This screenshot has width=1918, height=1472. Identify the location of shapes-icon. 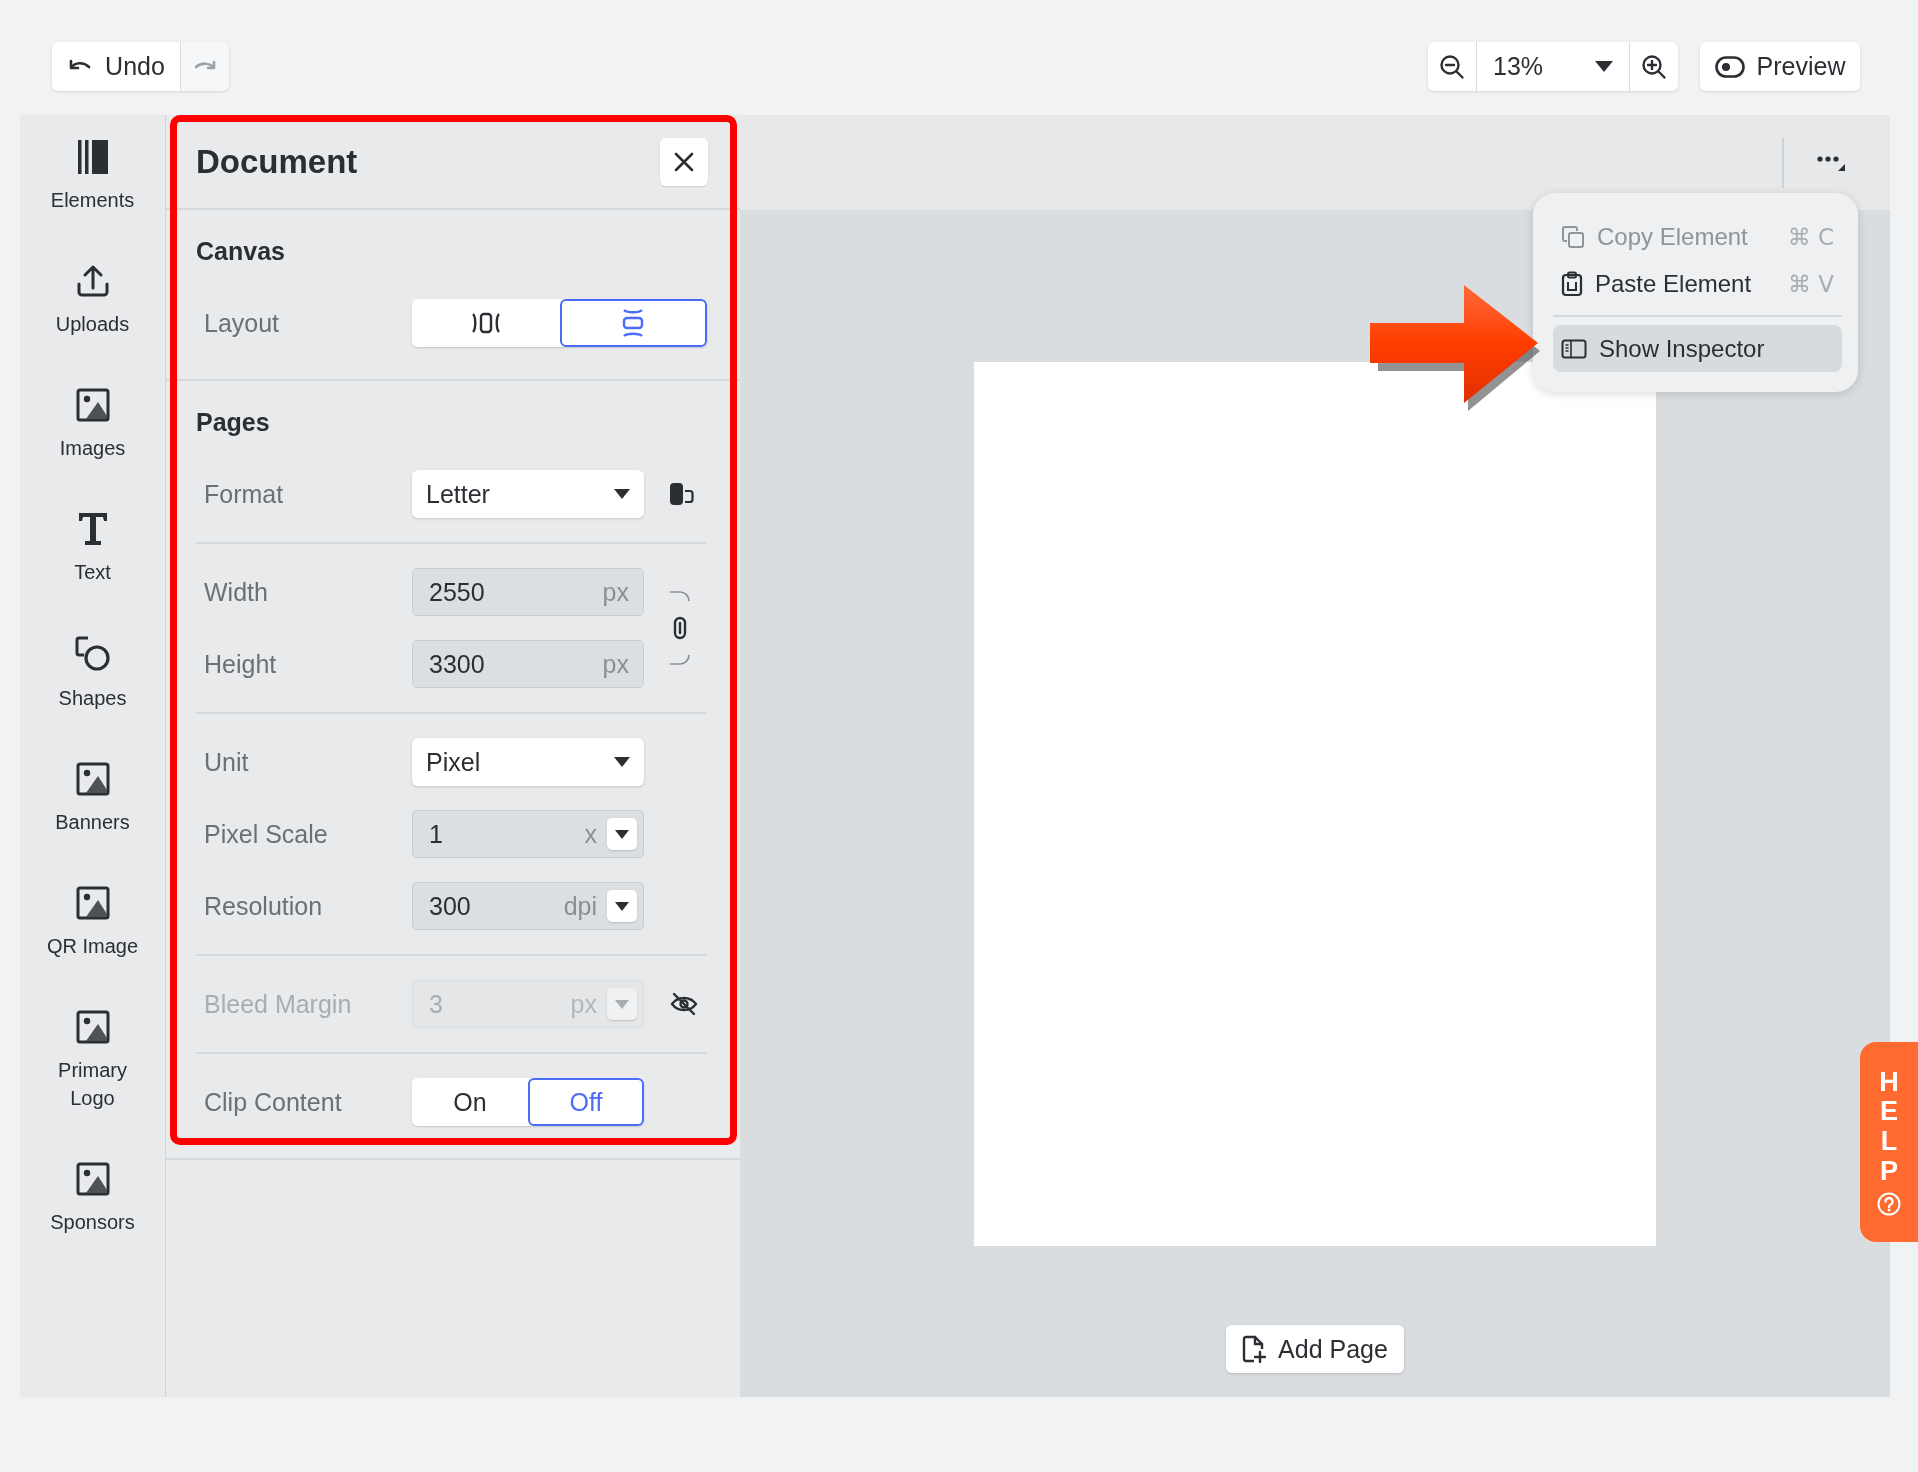
(92, 654).